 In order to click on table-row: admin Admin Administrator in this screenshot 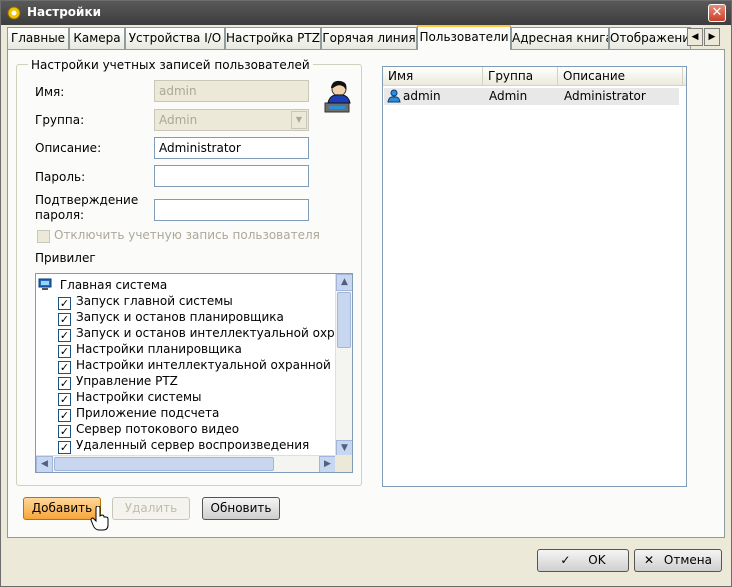, I will do `click(531, 96)`.